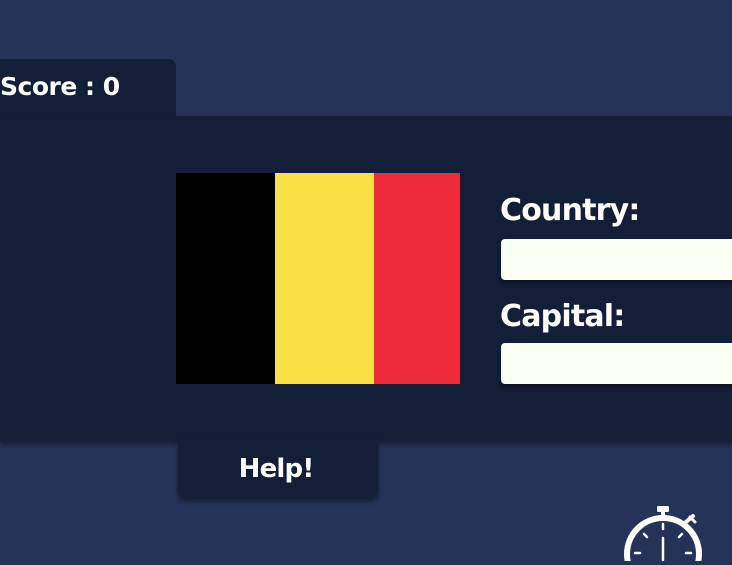 The height and width of the screenshot is (565, 732). What do you see at coordinates (225, 278) in the screenshot?
I see `flag-stripe-left` at bounding box center [225, 278].